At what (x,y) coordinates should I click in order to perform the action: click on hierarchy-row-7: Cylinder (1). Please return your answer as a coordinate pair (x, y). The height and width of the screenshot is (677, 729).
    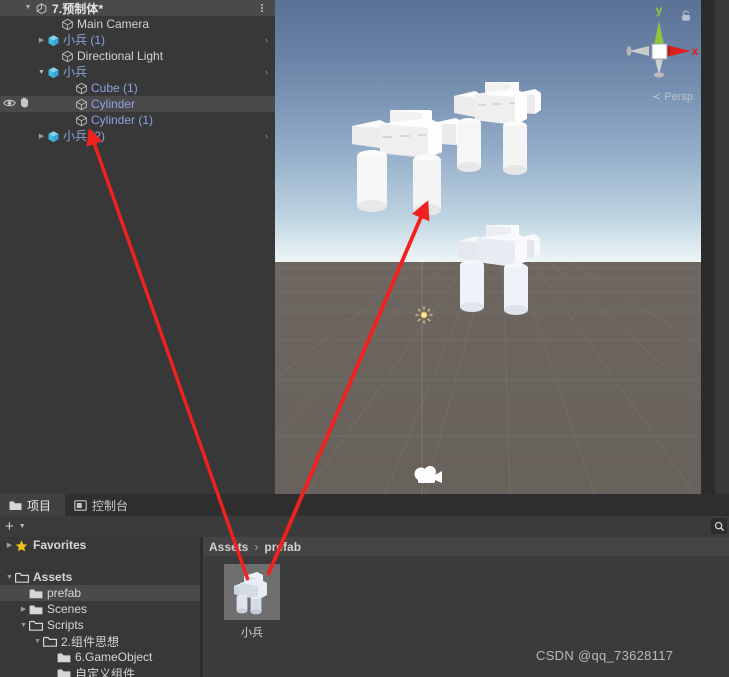
    Looking at the image, I should click on (137, 120).